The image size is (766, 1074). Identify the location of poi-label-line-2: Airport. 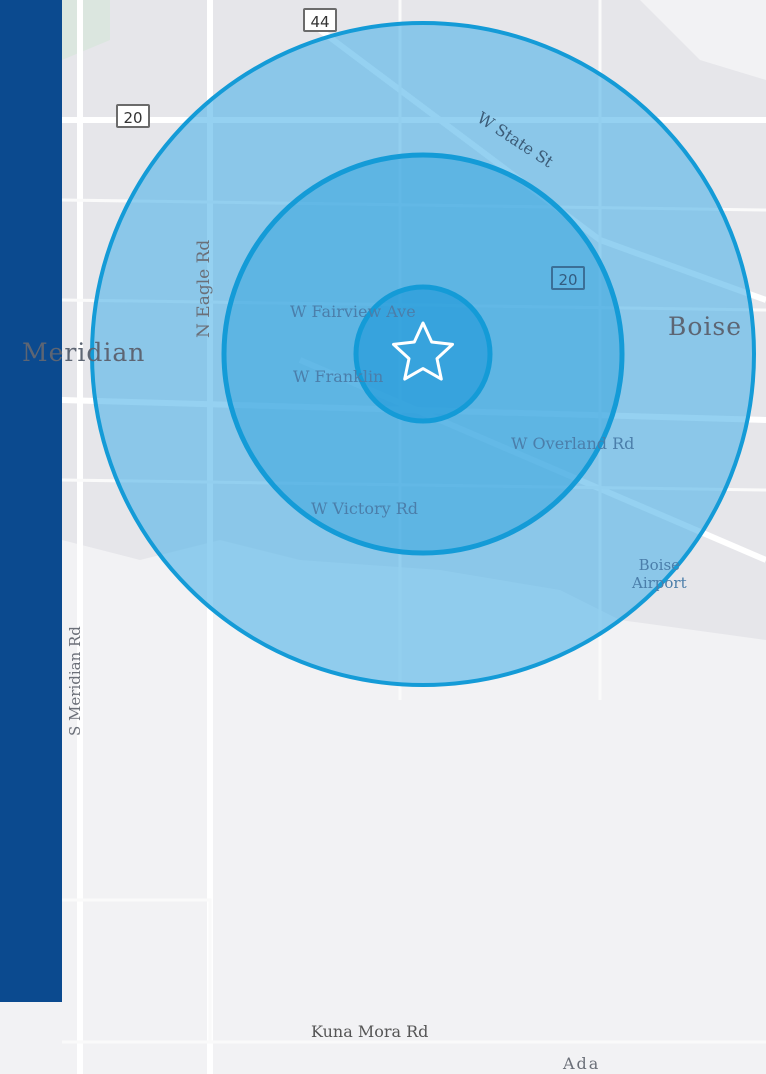
(659, 583).